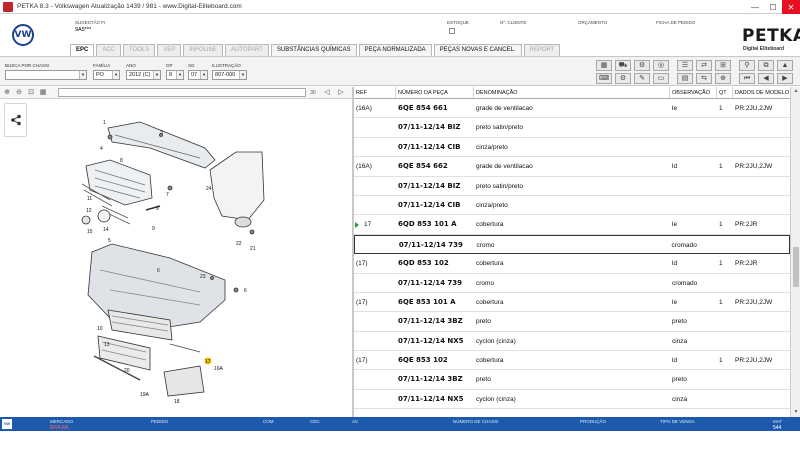 Image resolution: width=800 pixels, height=450 pixels. What do you see at coordinates (341, 93) in the screenshot?
I see `diagram-next-icon: ▷` at bounding box center [341, 93].